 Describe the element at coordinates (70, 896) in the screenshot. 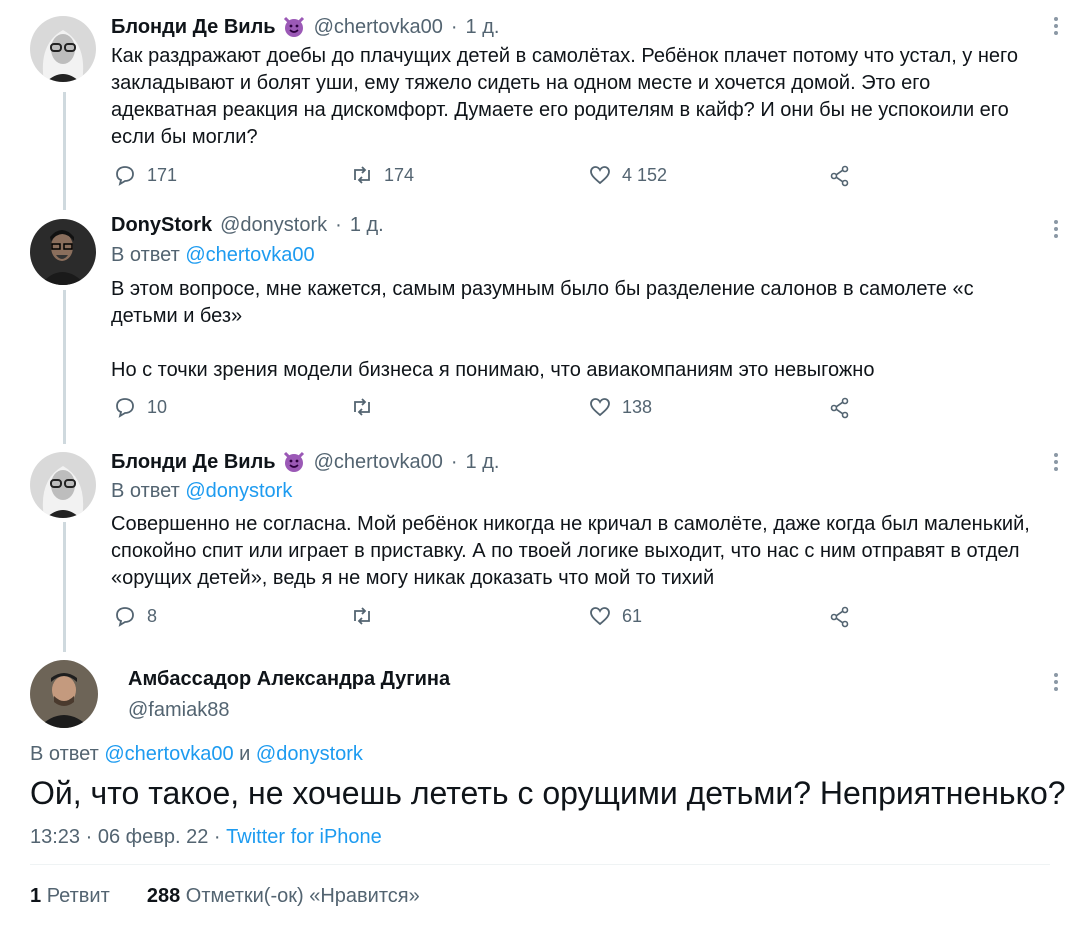

I see `retweets-stat: 1 Ретвит` at that location.